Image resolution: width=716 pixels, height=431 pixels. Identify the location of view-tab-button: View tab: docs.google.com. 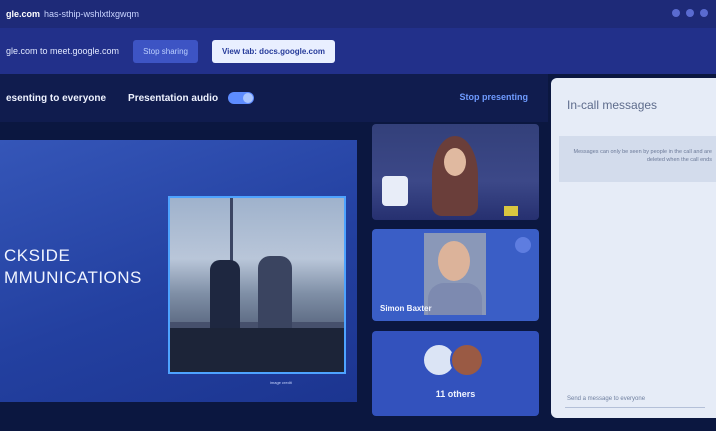
(273, 51).